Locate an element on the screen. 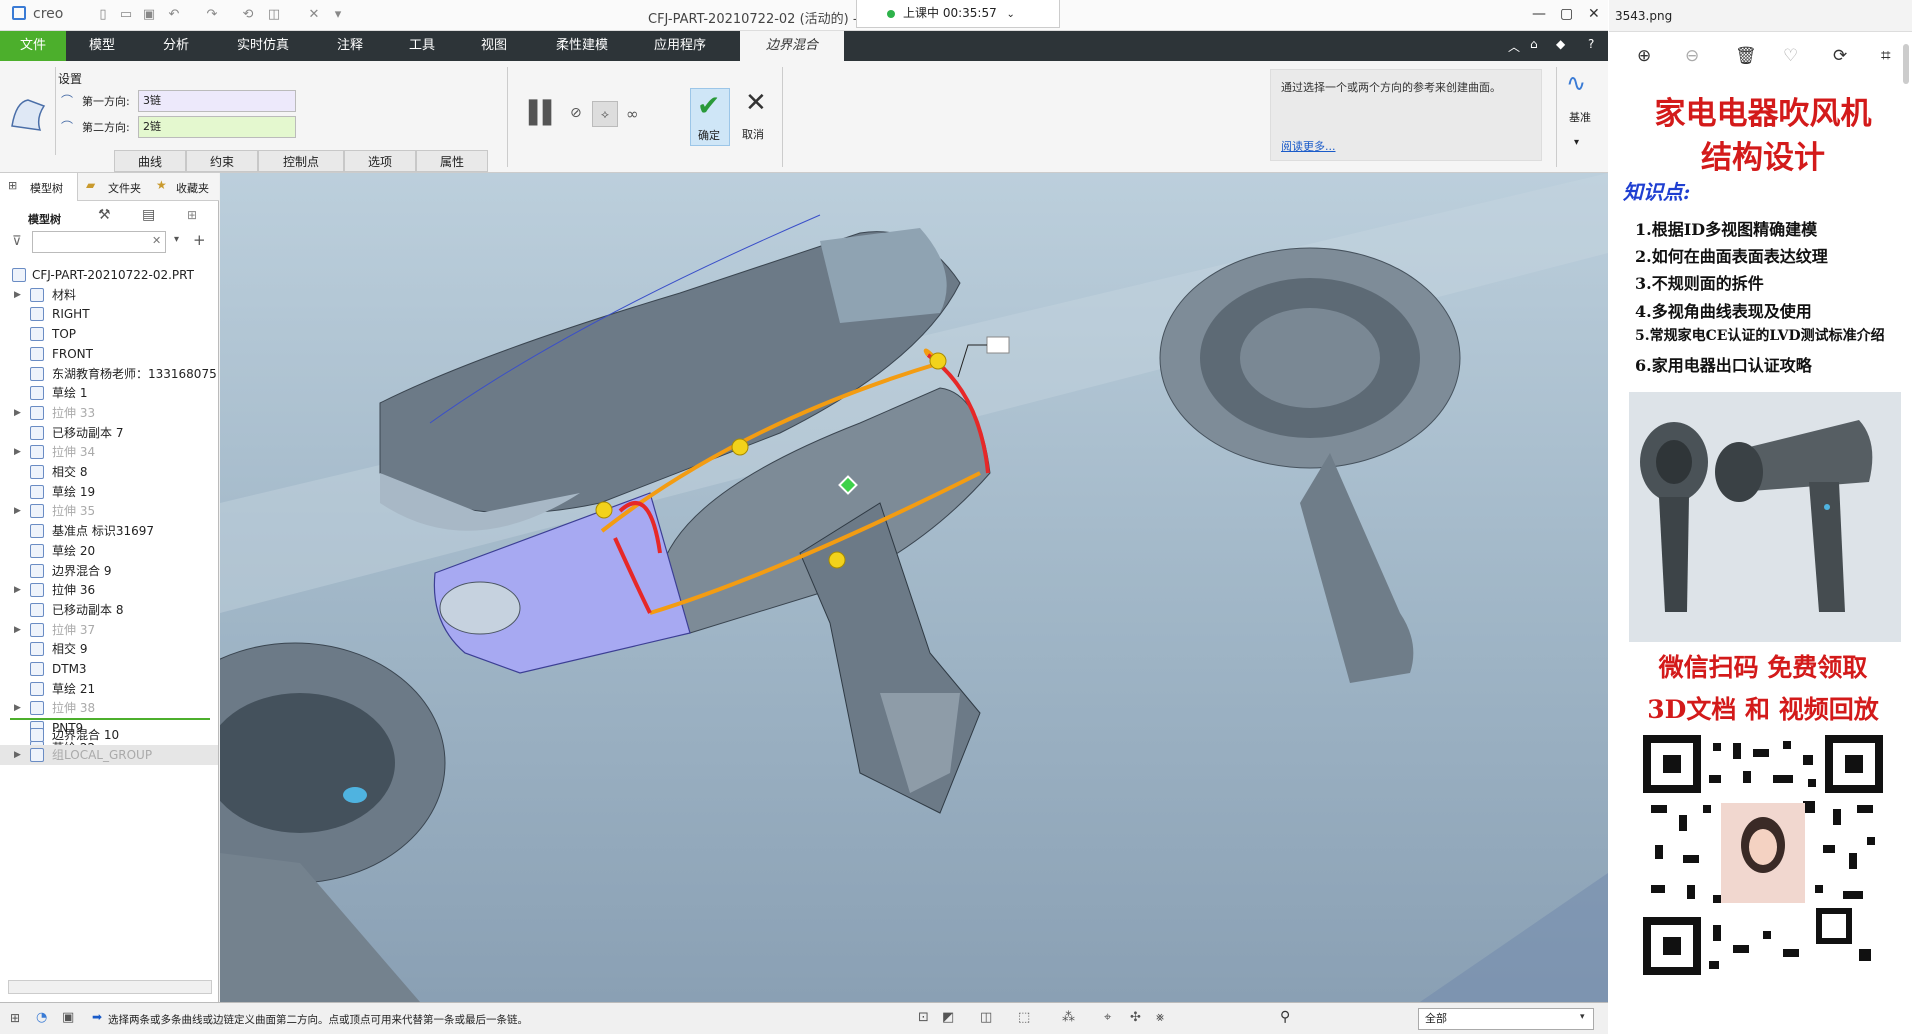 This screenshot has width=1912, height=1034. customize-dropdown-icon: ▾ is located at coordinates (338, 15).